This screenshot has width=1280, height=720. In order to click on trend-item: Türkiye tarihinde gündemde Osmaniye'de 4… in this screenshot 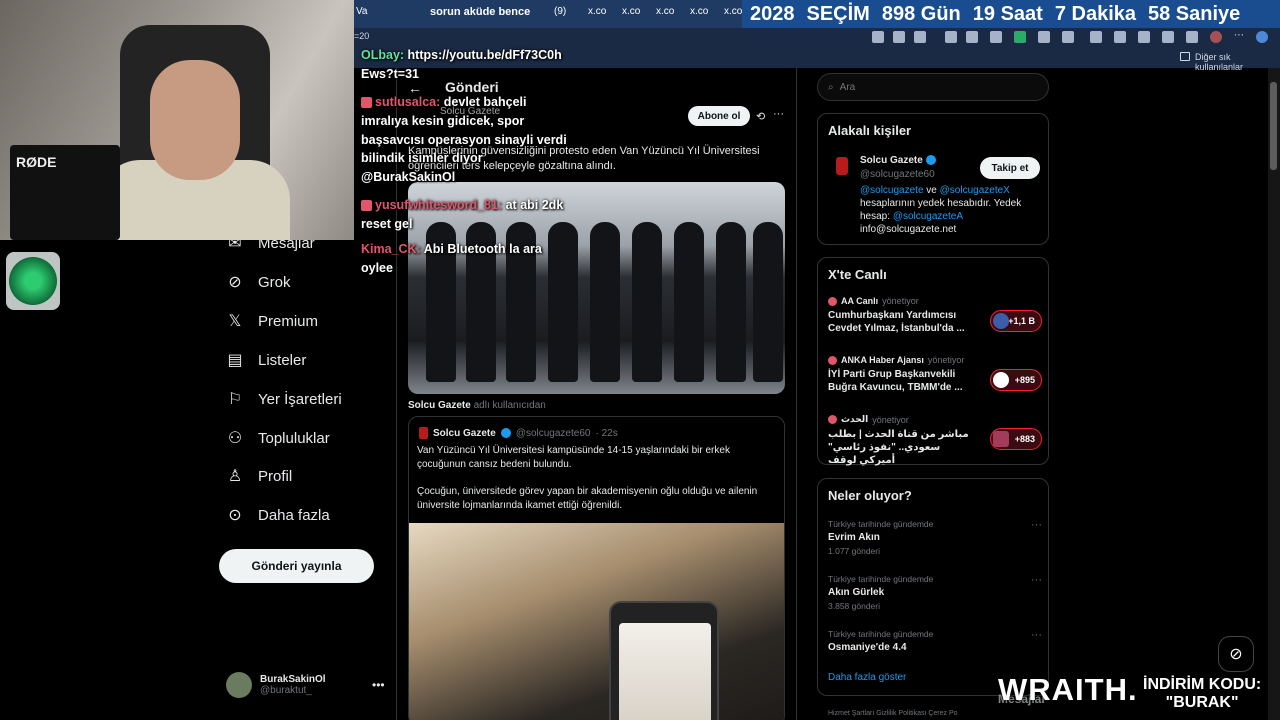, I will do `click(935, 641)`.